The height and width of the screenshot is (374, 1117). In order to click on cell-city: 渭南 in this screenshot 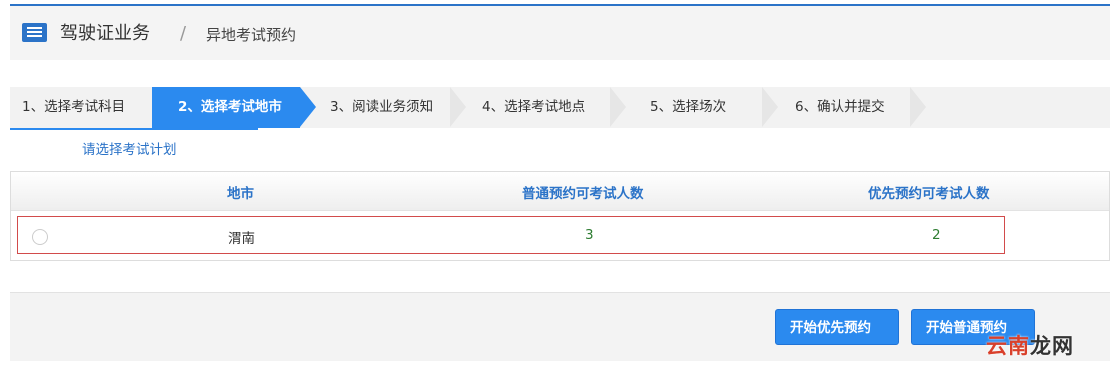, I will do `click(241, 239)`.